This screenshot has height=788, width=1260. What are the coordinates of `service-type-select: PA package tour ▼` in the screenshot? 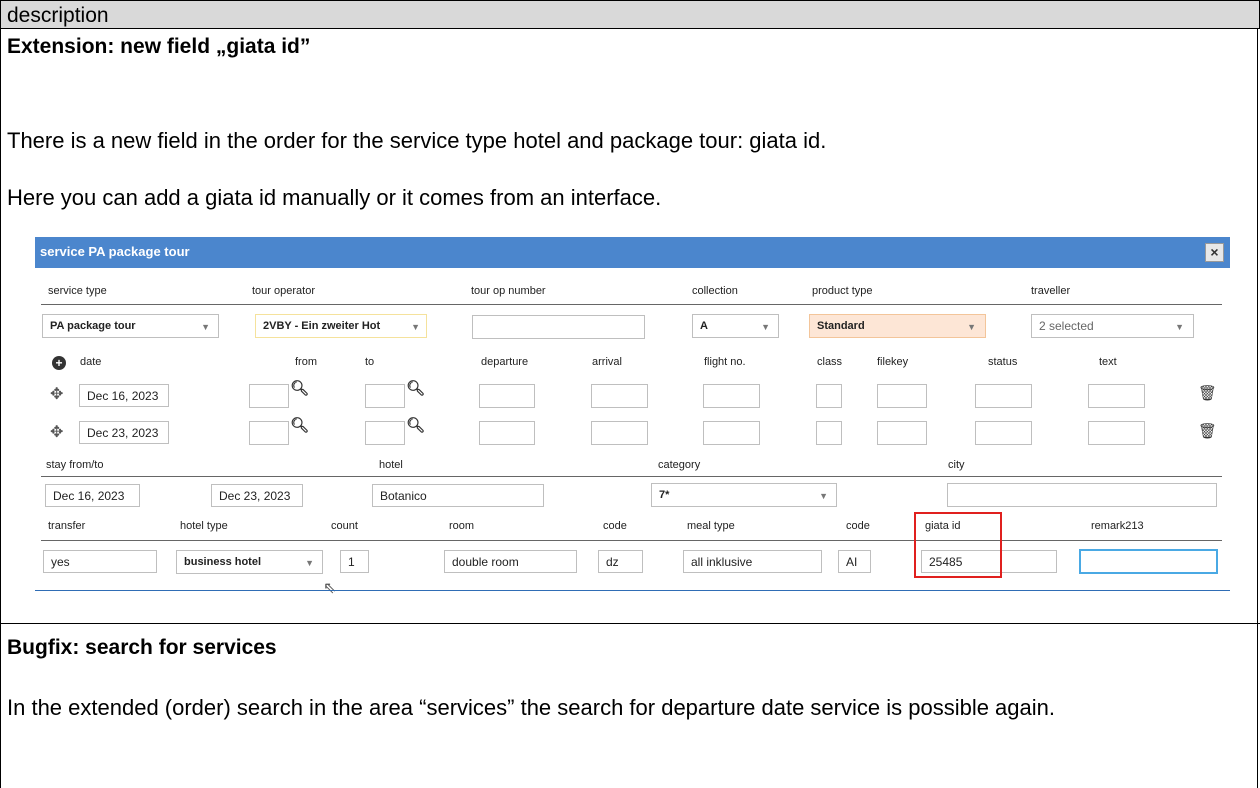 It's located at (130, 326).